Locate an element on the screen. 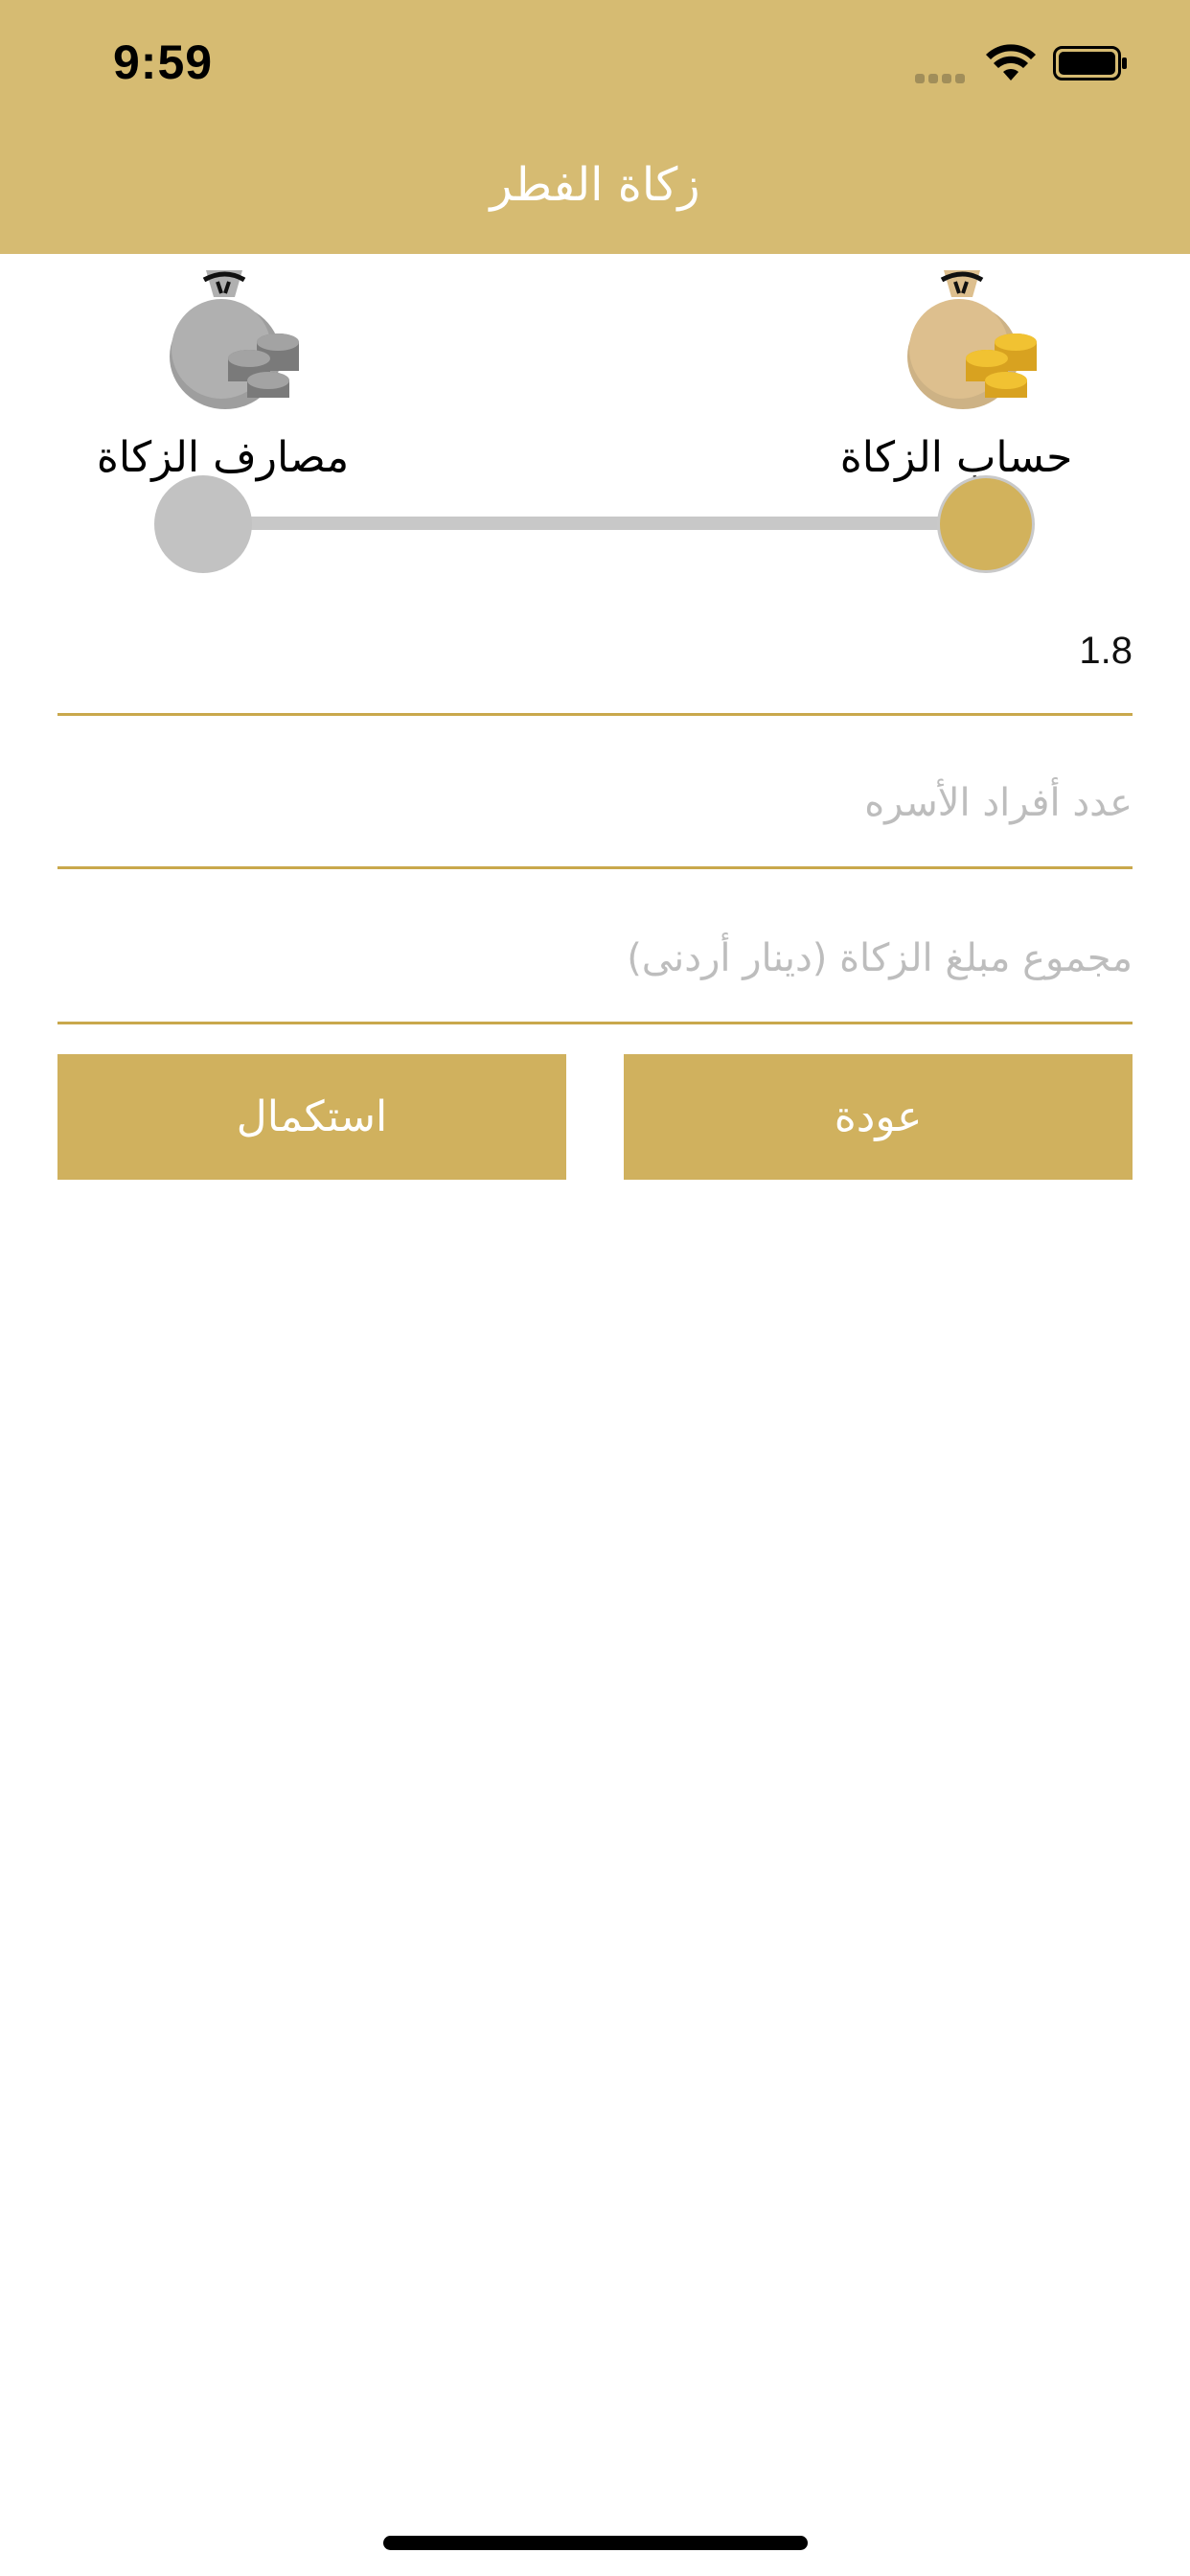  step-label-distribution: مصارف الزكاة is located at coordinates (223, 457).